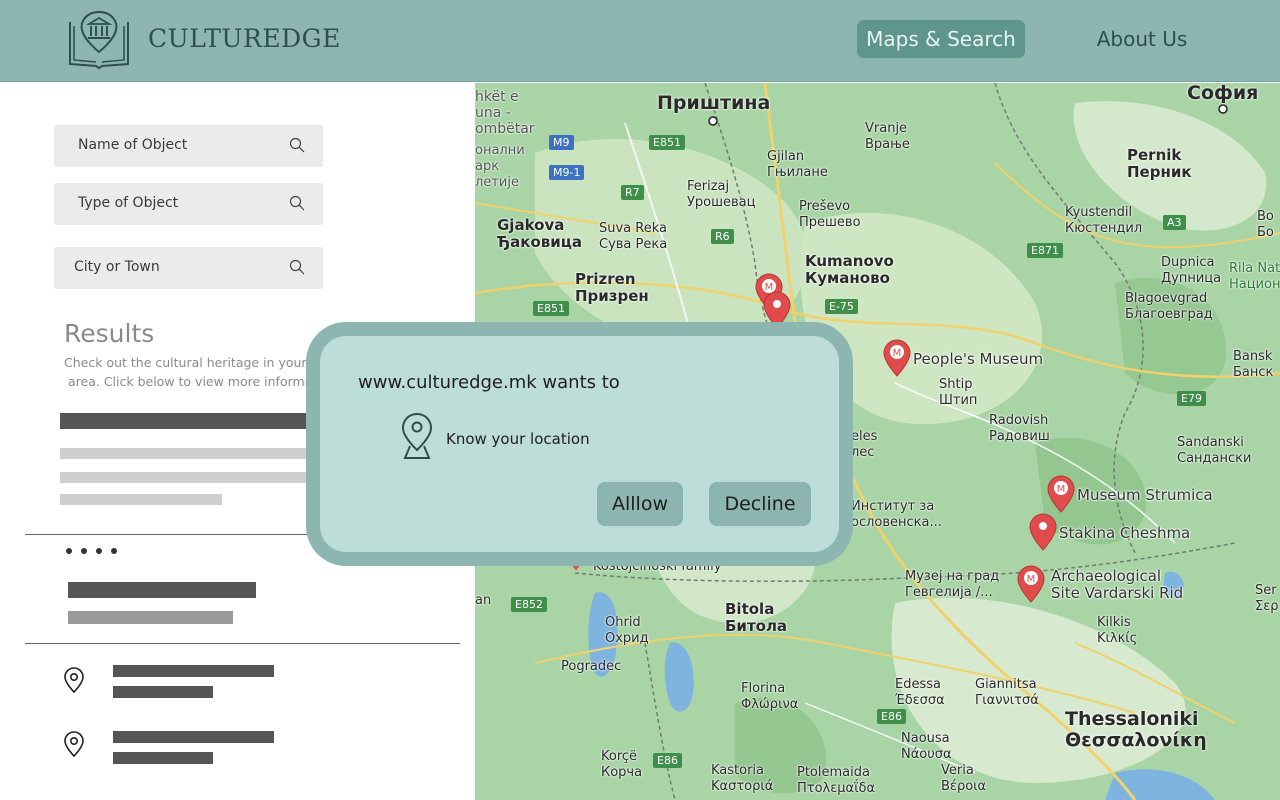 Image resolution: width=1280 pixels, height=800 pixels. What do you see at coordinates (500, 166) in the screenshot?
I see `map-label-partial: онални арк летије` at bounding box center [500, 166].